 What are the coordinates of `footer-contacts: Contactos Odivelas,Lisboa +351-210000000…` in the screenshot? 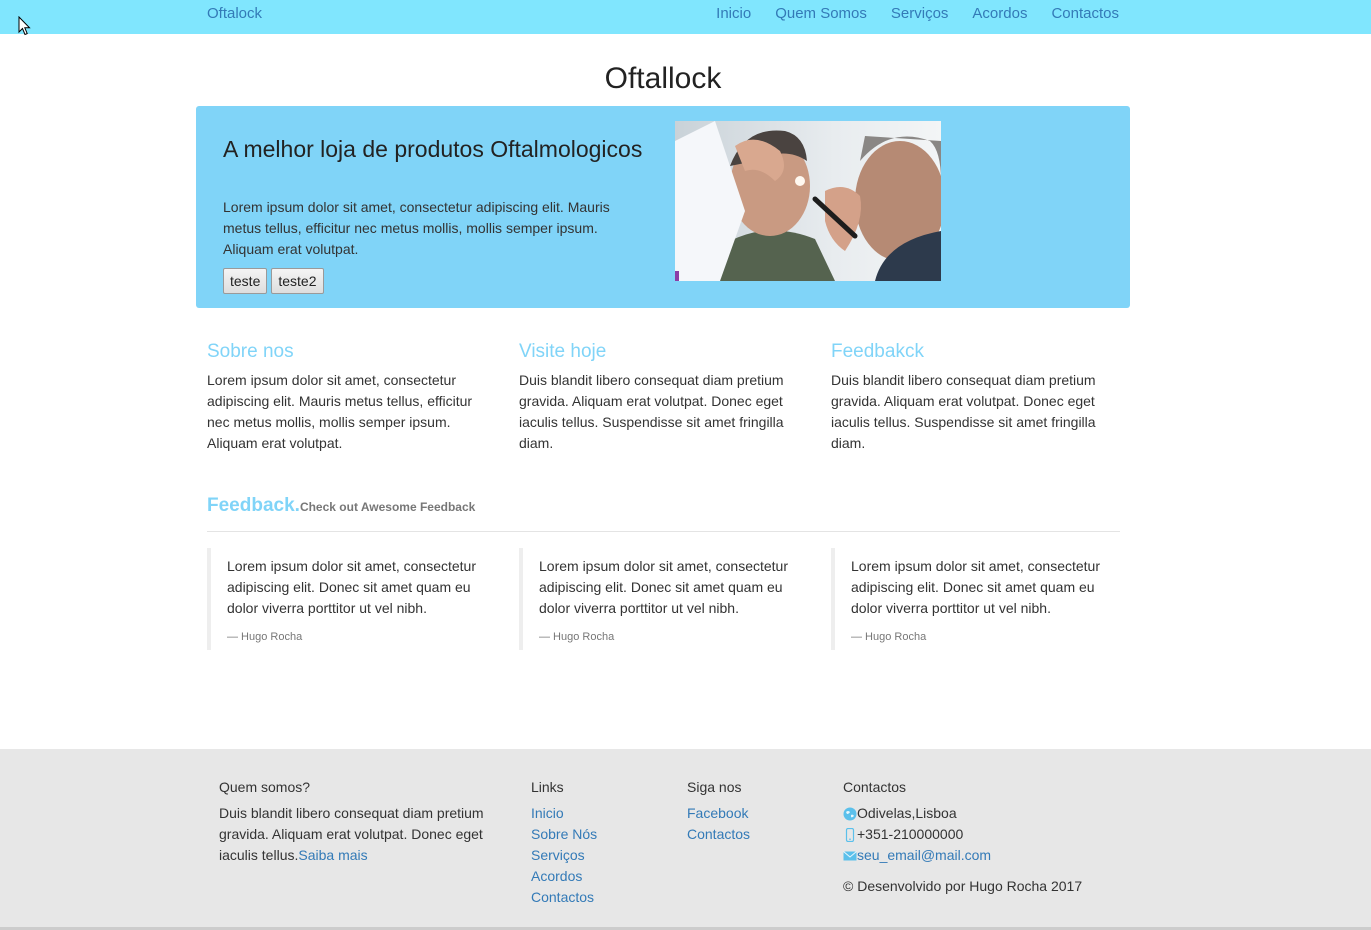 It's located at (988, 838).